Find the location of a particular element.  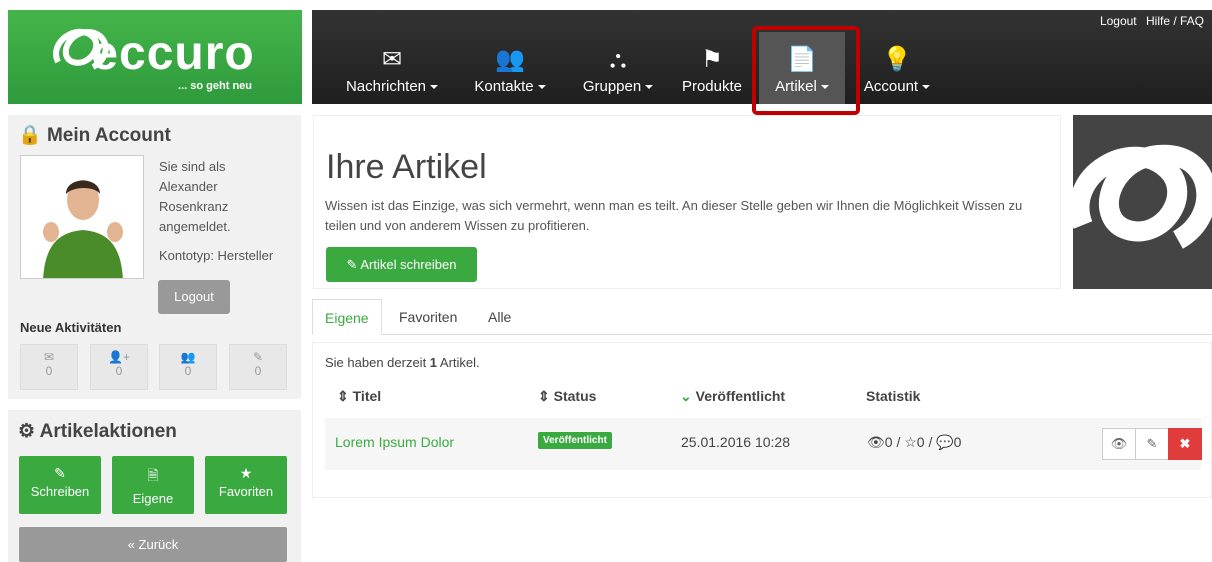

own-button: 🗎 Eigene is located at coordinates (153, 485).